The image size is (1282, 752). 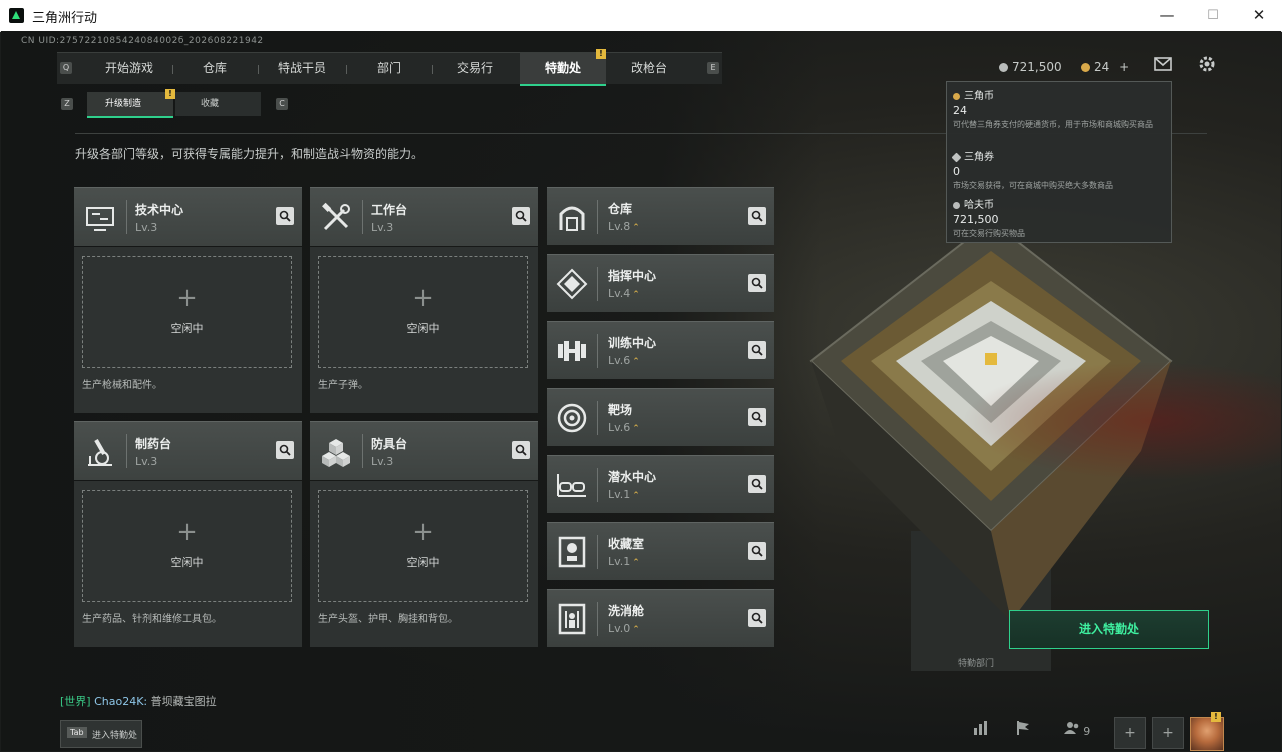 I want to click on player-avatar, so click(x=1207, y=734).